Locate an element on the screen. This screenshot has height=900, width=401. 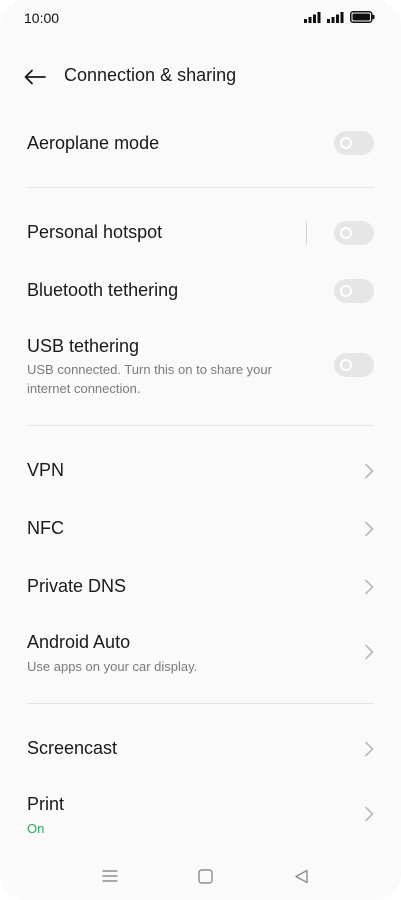
back-button is located at coordinates (35, 77).